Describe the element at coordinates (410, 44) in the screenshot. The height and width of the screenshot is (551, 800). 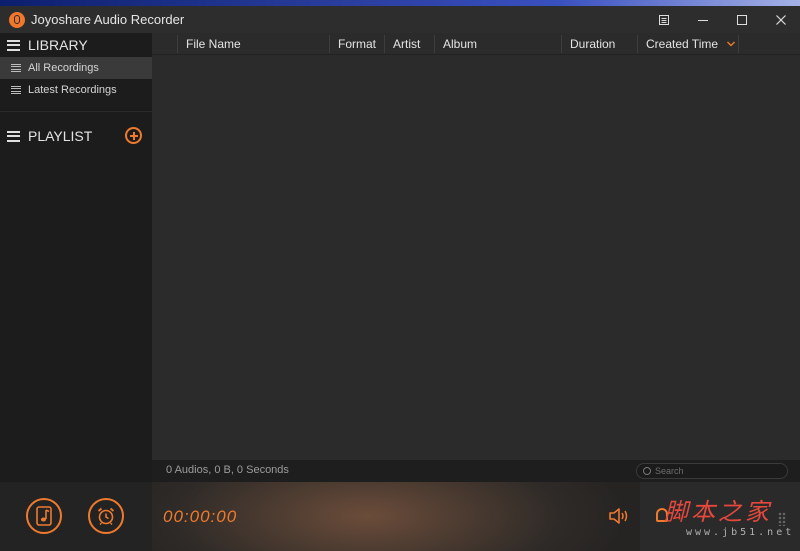
I see `column-artist: Artist` at that location.